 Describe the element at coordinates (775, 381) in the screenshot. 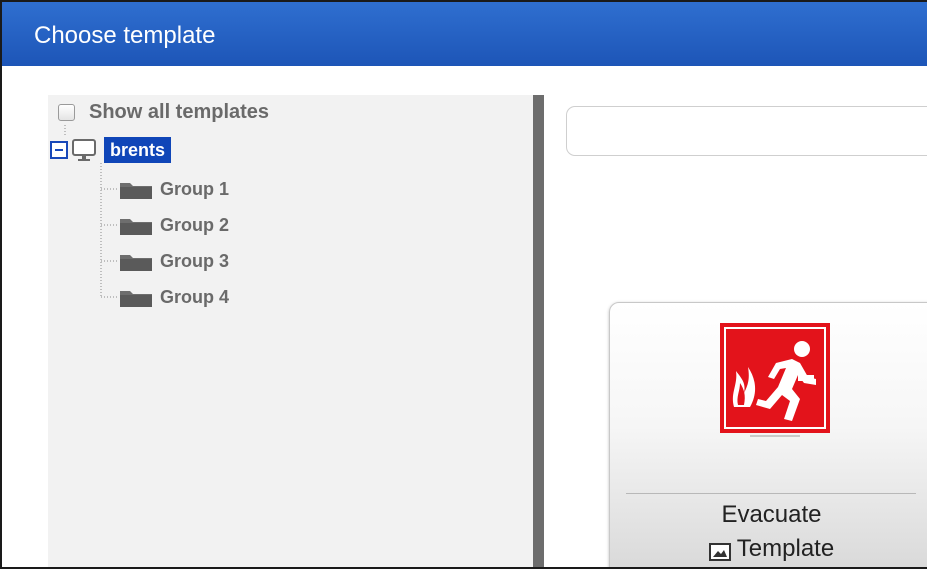

I see `fire-exit-icon` at that location.